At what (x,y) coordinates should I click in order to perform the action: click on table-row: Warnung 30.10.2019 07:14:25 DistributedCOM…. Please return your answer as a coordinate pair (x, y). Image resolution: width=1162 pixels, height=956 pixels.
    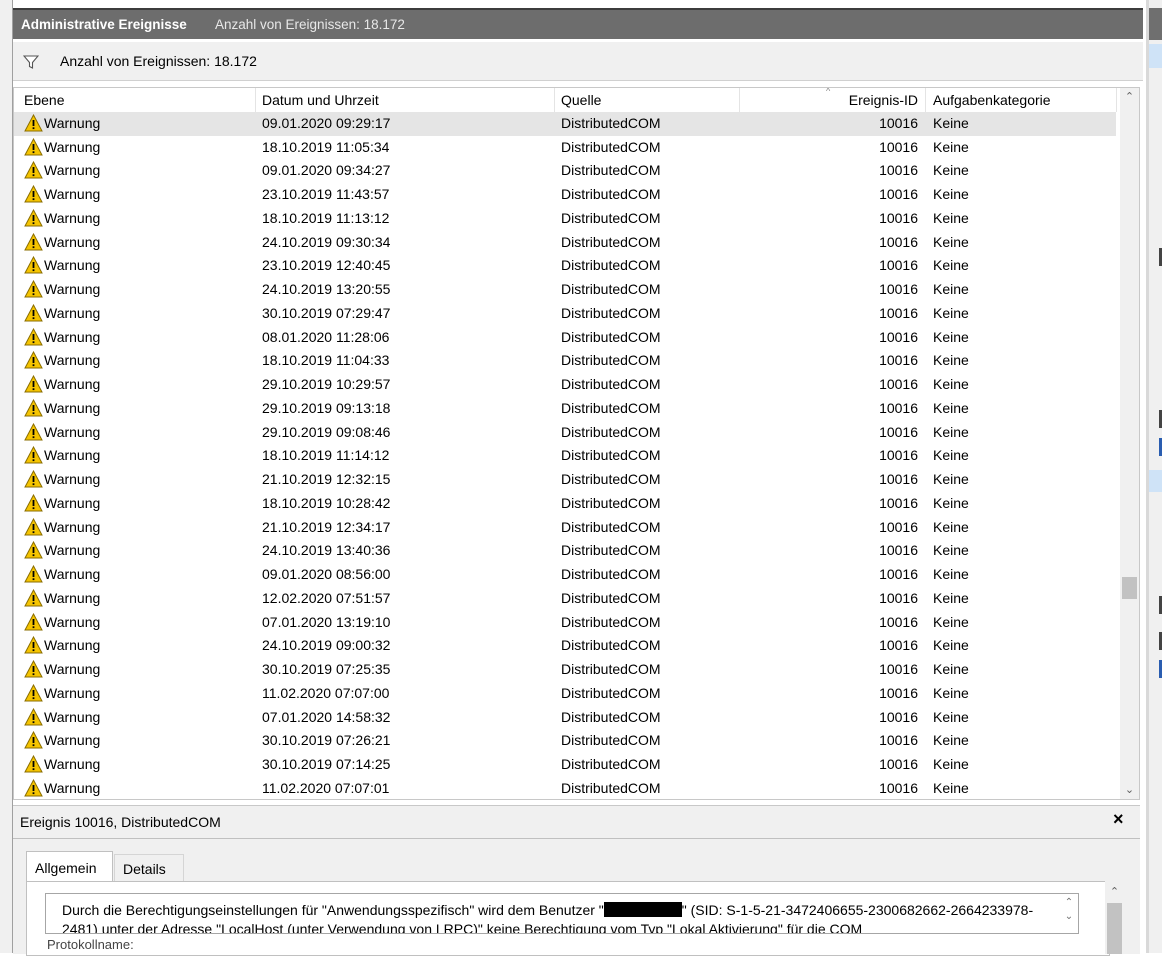
    Looking at the image, I should click on (565, 765).